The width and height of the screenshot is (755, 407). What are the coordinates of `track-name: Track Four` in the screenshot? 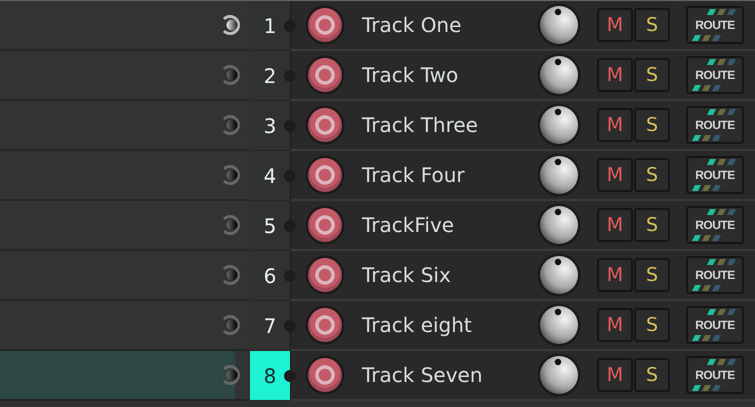 It's located at (449, 175).